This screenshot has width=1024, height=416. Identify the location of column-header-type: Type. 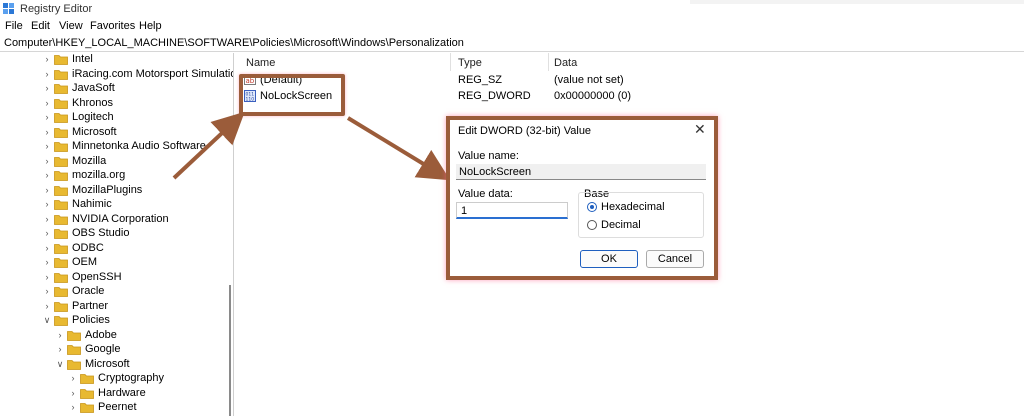
(470, 63).